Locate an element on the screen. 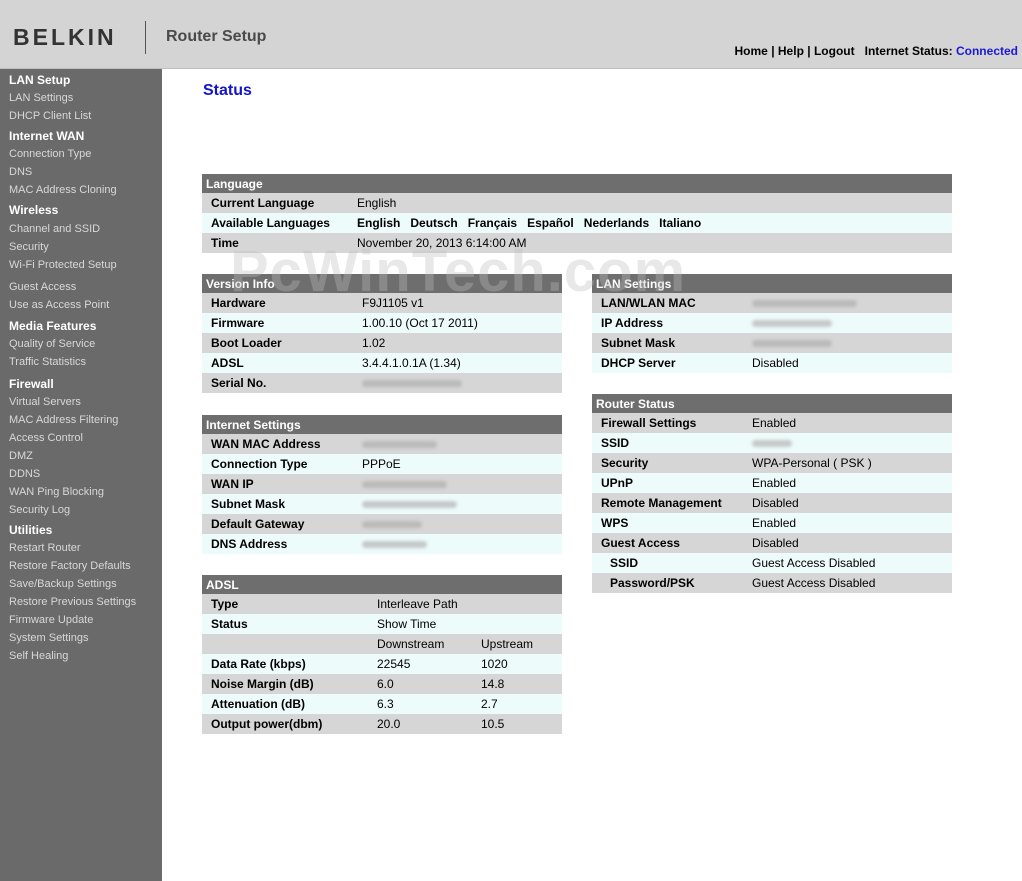 This screenshot has height=881, width=1022. help-link: Help is located at coordinates (791, 51).